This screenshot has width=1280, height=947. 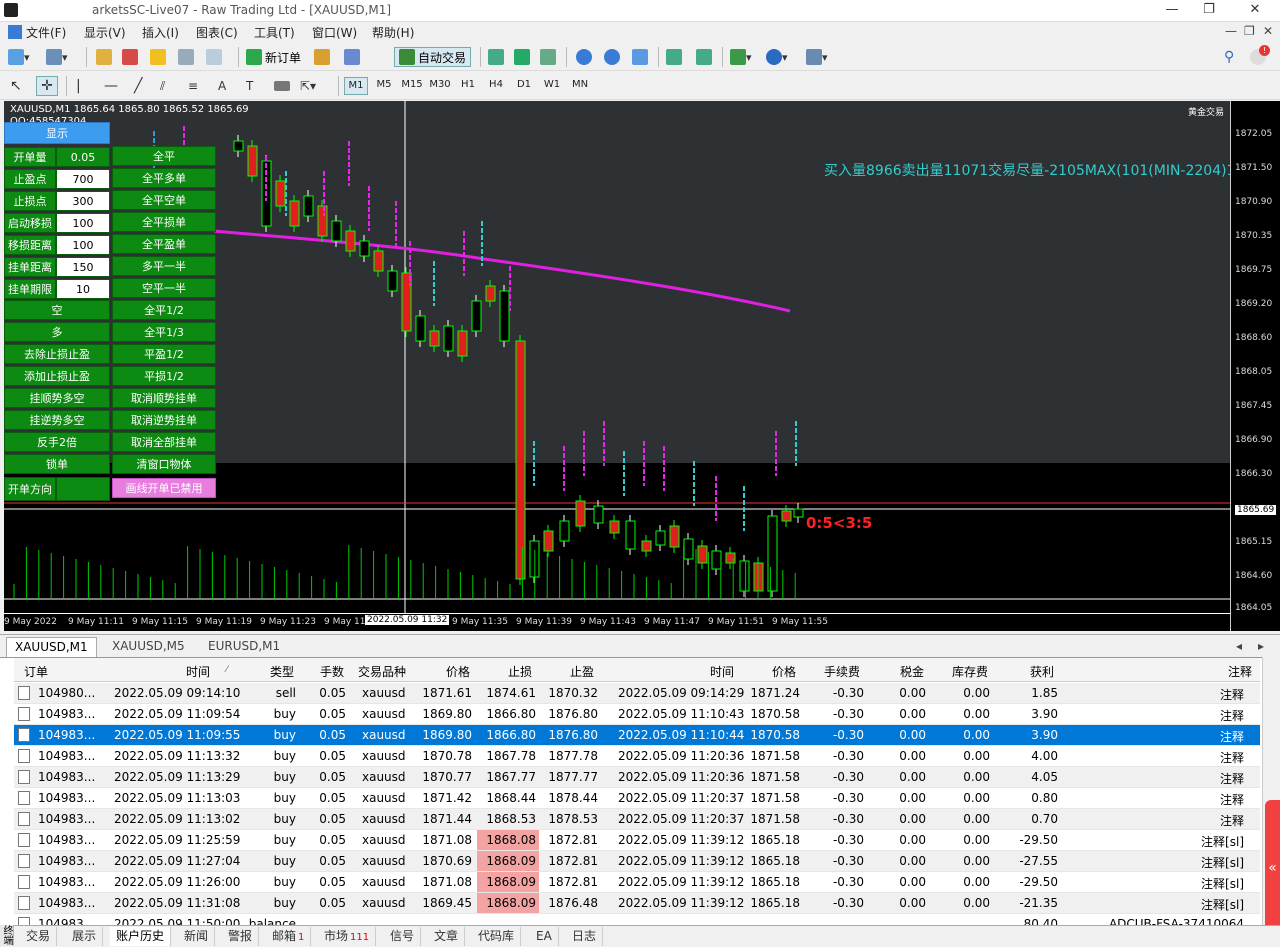 What do you see at coordinates (197, 936) in the screenshot?
I see `tab-news: 新闻` at bounding box center [197, 936].